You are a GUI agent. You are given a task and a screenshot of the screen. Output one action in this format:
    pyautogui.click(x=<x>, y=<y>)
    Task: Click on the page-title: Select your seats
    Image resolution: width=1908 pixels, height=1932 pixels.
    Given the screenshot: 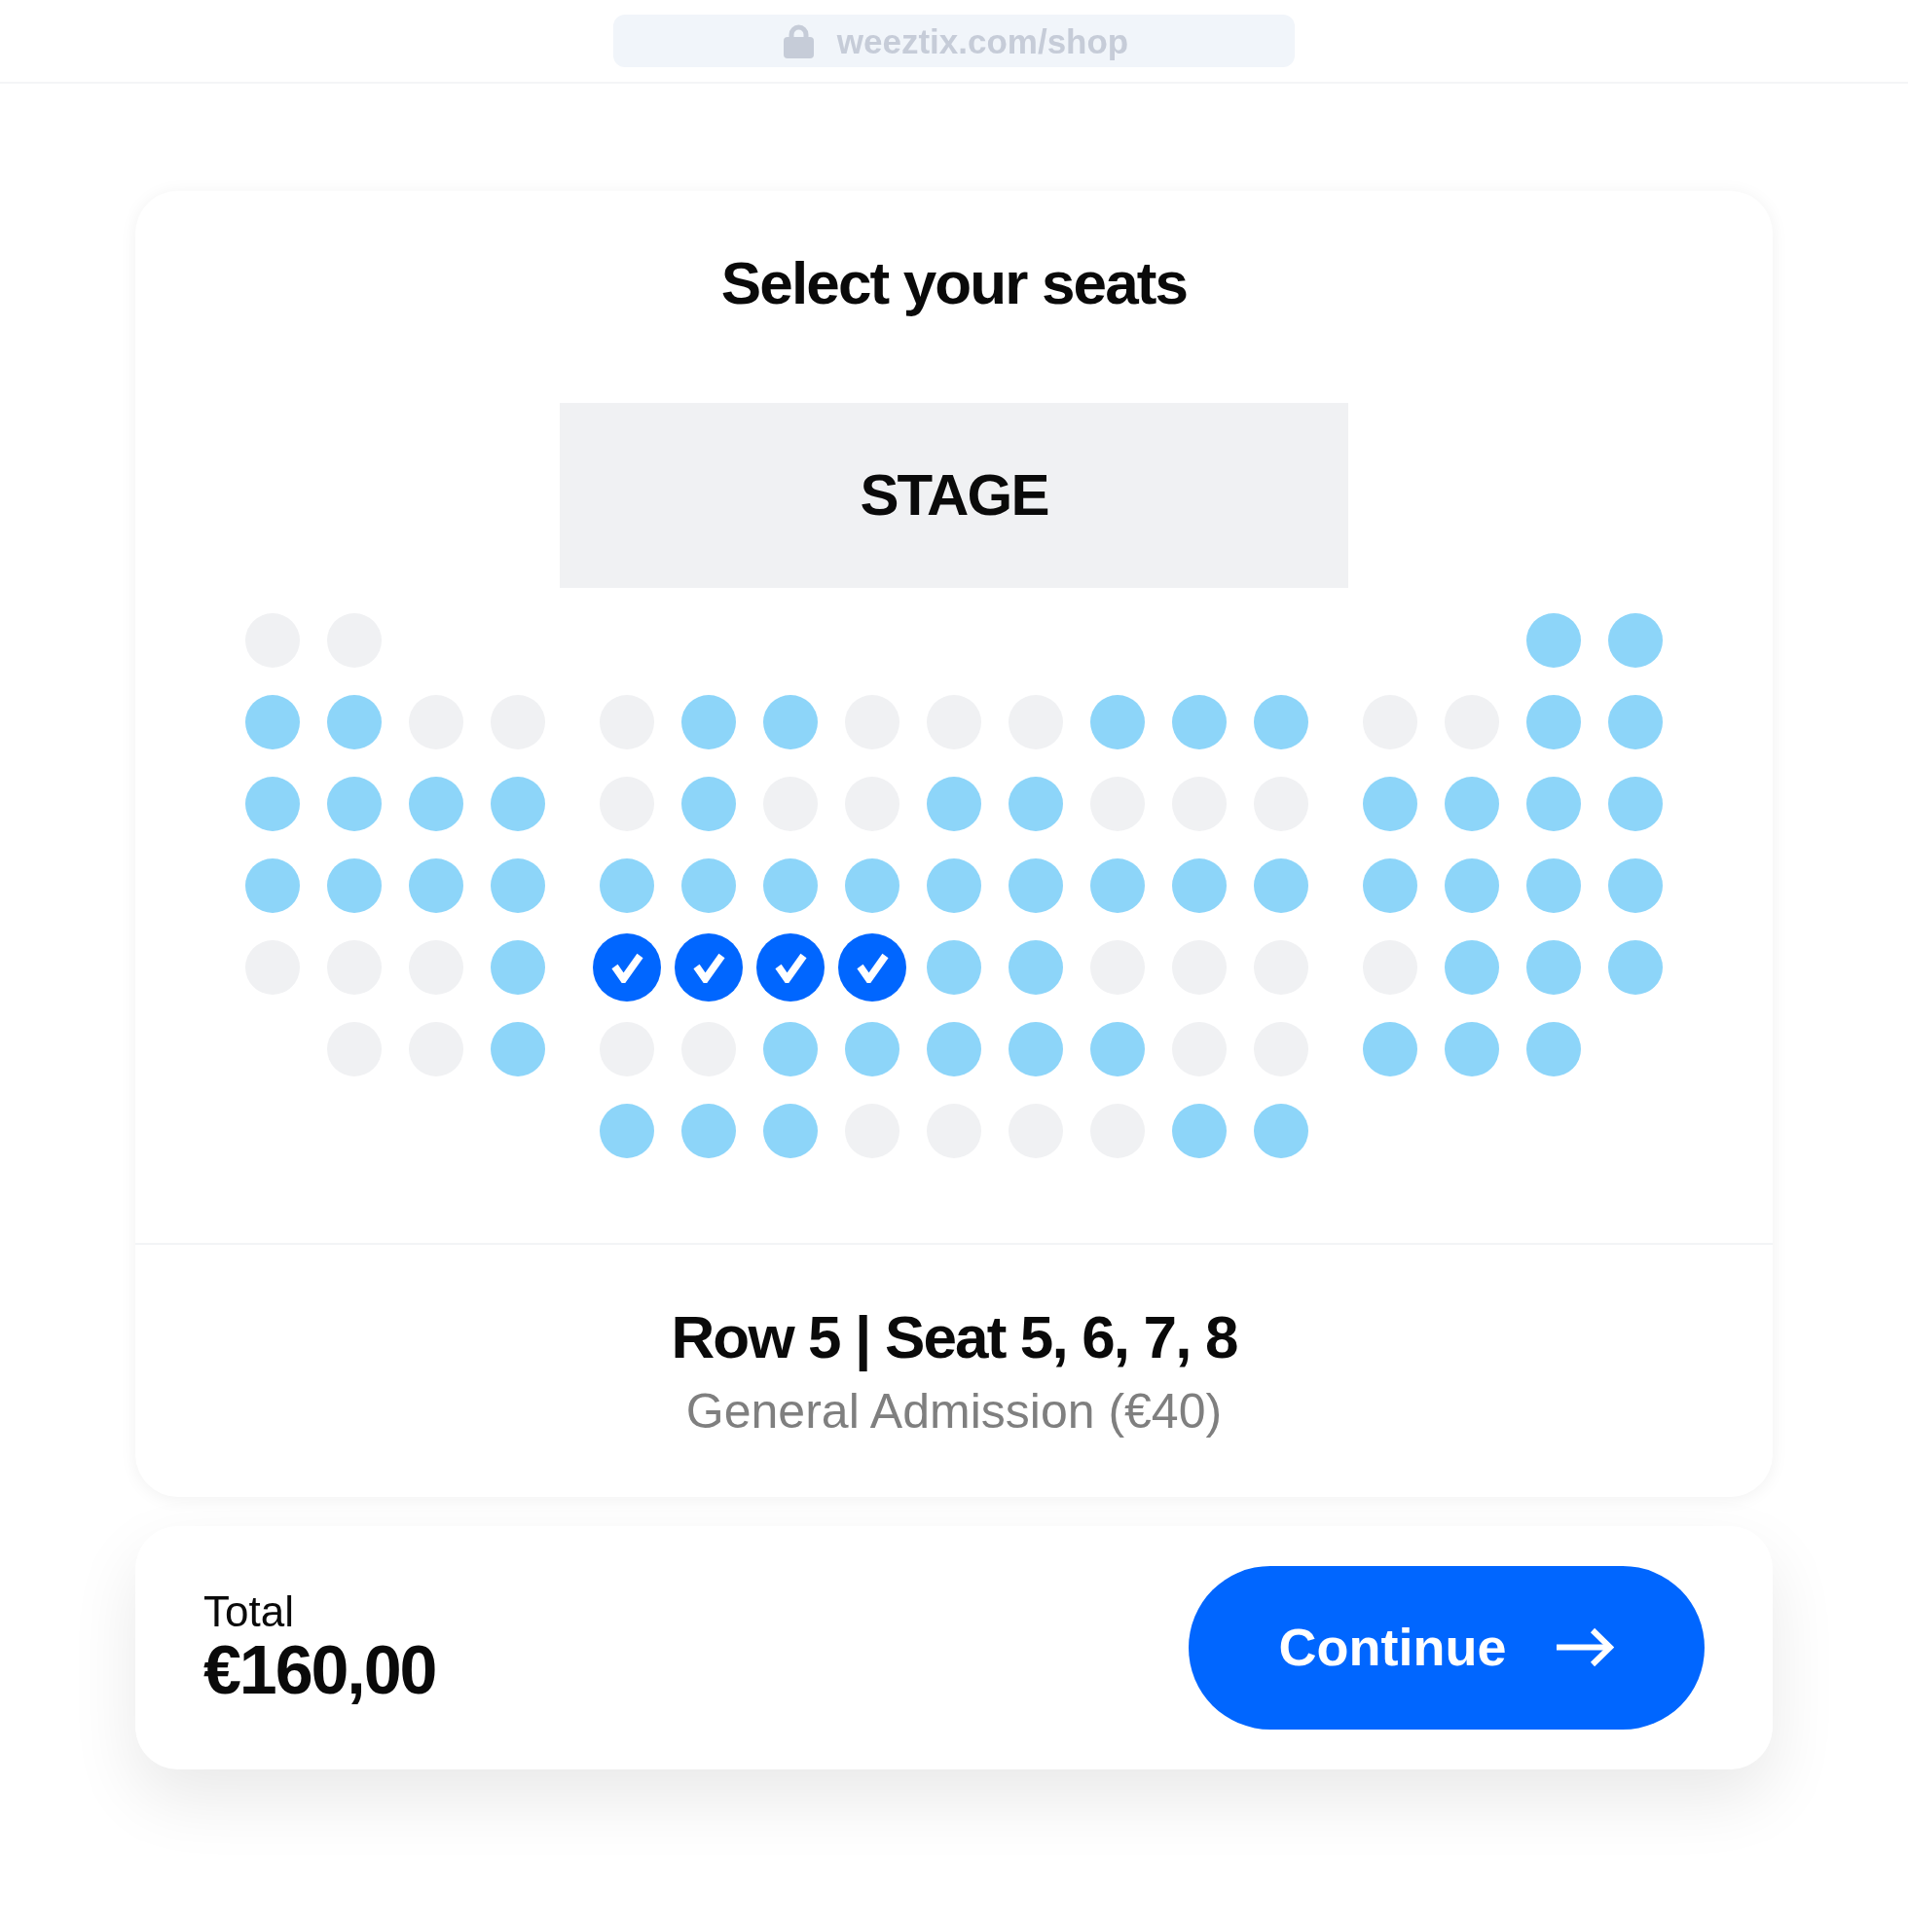 What is the action you would take?
    pyautogui.click(x=954, y=283)
    